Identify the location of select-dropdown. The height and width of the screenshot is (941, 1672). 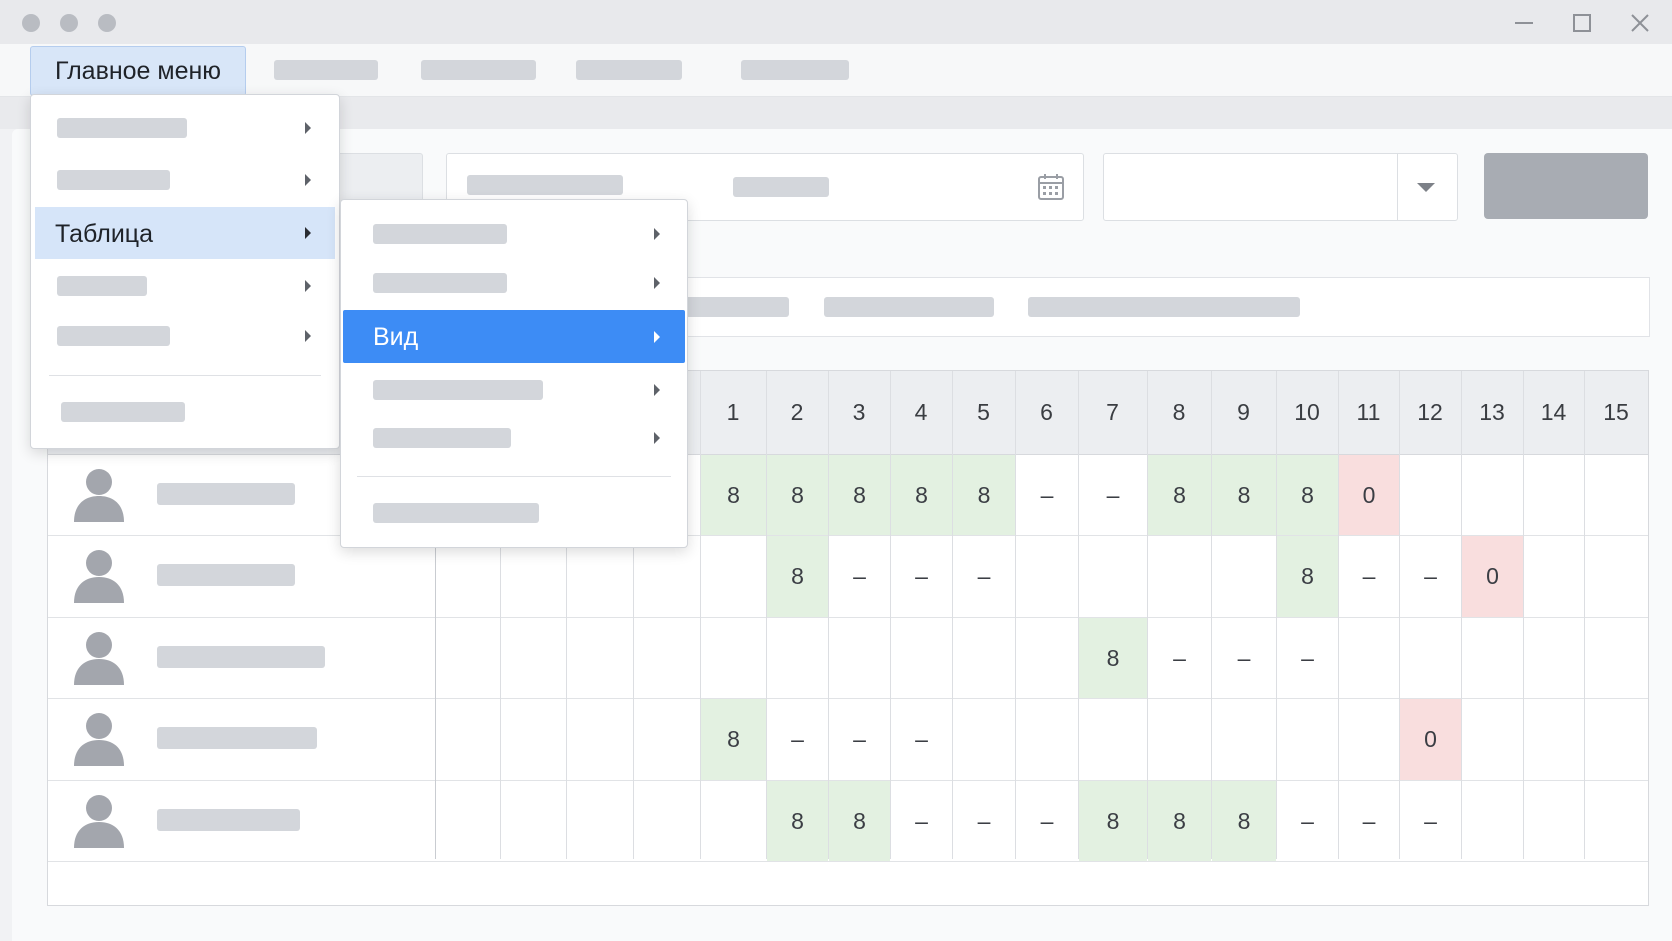
(1280, 187).